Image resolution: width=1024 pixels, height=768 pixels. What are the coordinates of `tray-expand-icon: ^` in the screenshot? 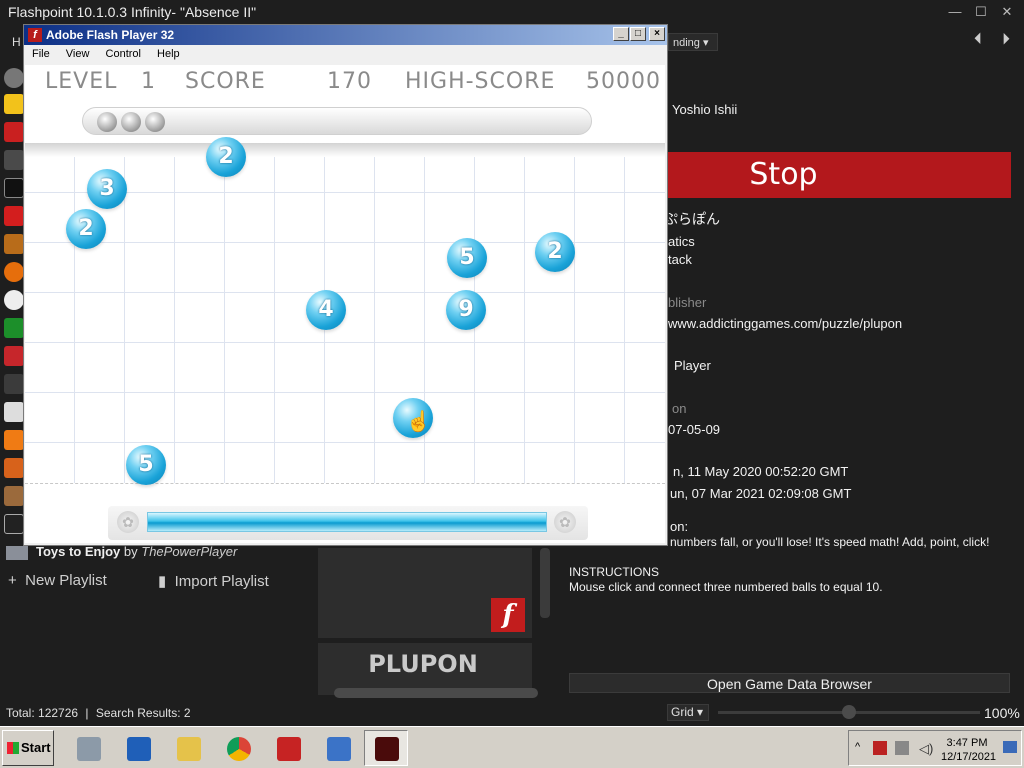 It's located at (857, 747).